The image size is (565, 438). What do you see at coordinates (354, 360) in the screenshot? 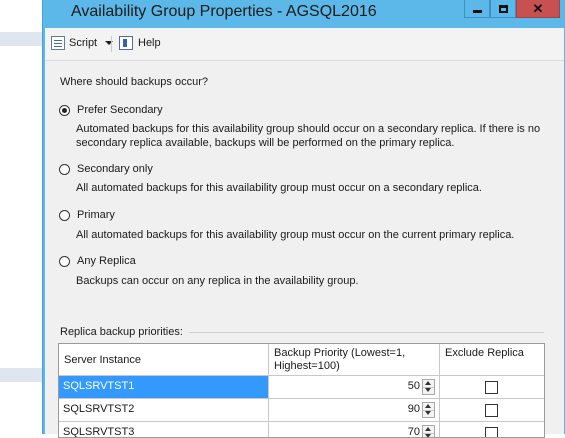
I see `column-header-priority: Backup Priority (Lowest=1, Highest=100)` at bounding box center [354, 360].